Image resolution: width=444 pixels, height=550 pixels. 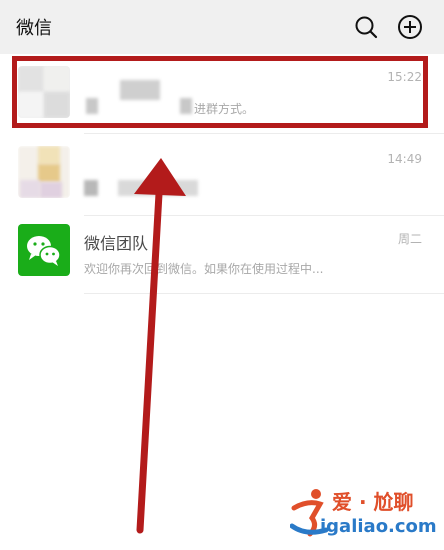 What do you see at coordinates (410, 27) in the screenshot?
I see `plus-circle-icon` at bounding box center [410, 27].